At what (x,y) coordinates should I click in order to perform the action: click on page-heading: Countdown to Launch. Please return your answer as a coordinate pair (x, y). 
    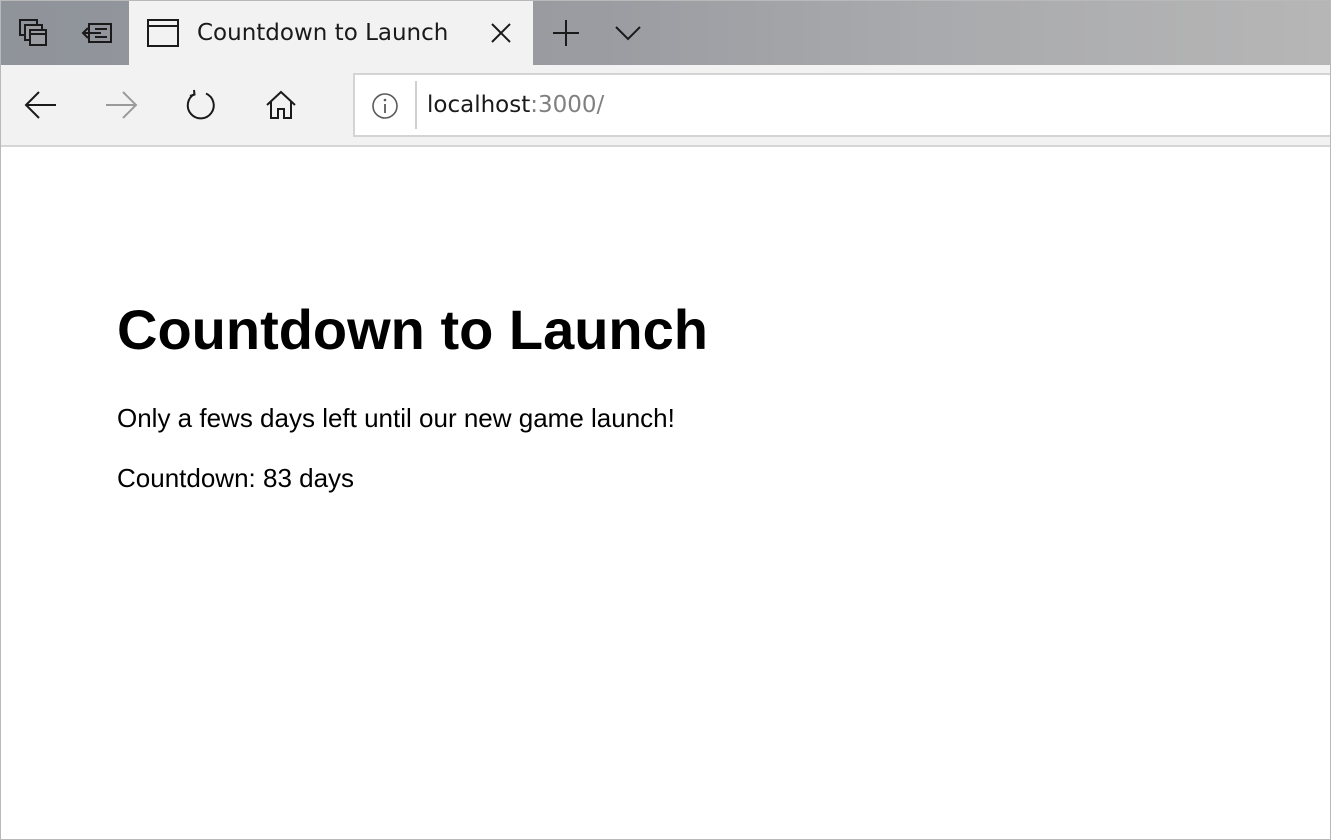
    Looking at the image, I should click on (412, 329).